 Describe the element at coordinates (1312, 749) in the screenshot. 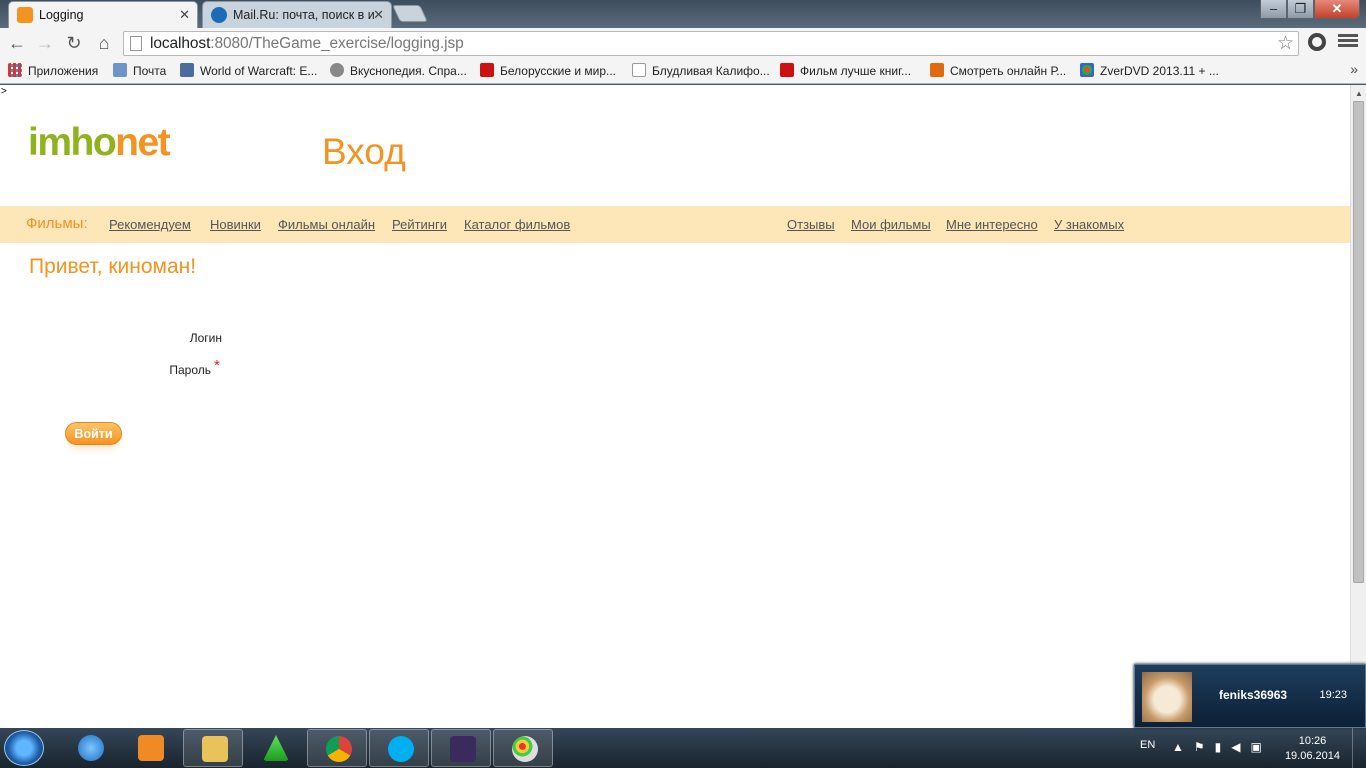

I see `clock: 10:26 19.06.2014` at that location.